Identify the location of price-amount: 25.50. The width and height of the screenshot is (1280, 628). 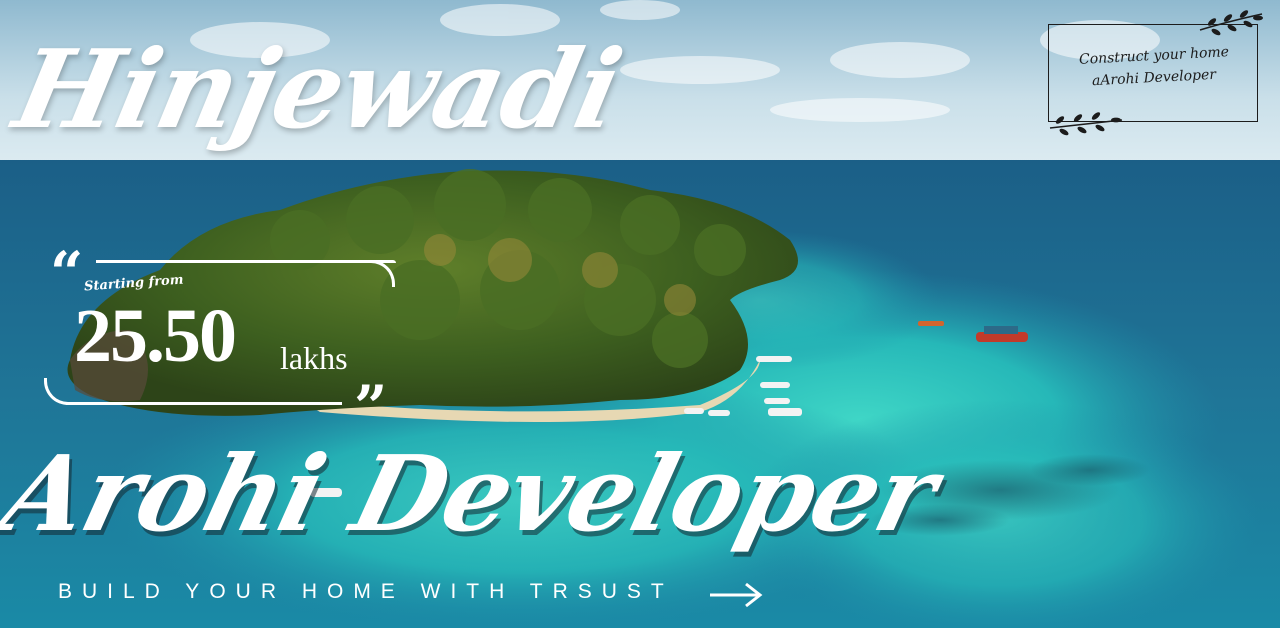
(155, 336).